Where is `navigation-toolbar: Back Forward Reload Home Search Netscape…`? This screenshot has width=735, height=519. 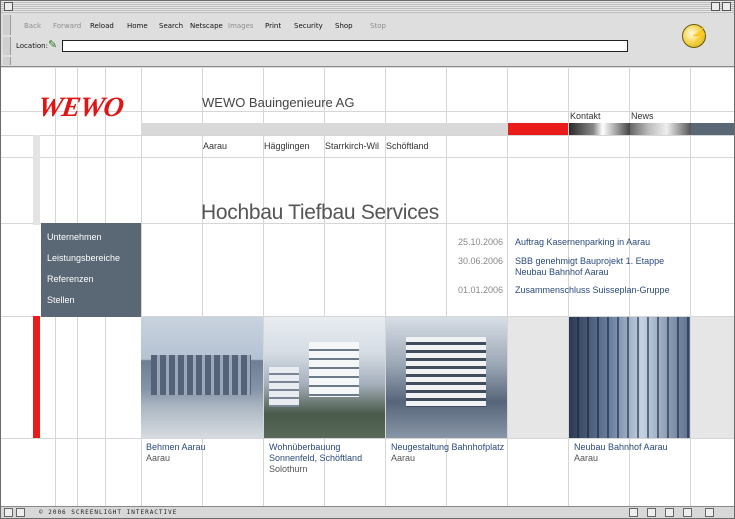 navigation-toolbar: Back Forward Reload Home Search Netscape… is located at coordinates (367, 40).